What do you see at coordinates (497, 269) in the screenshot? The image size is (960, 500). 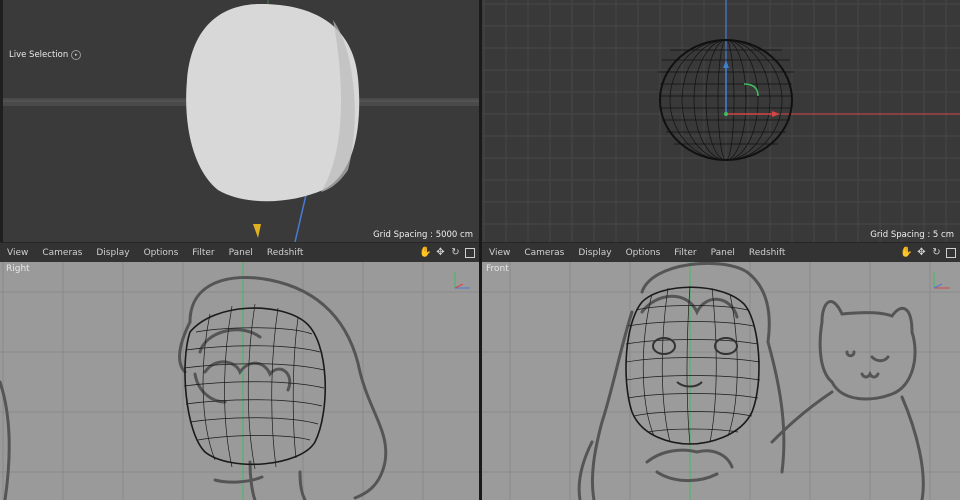 I see `viewport-label-front: Front` at bounding box center [497, 269].